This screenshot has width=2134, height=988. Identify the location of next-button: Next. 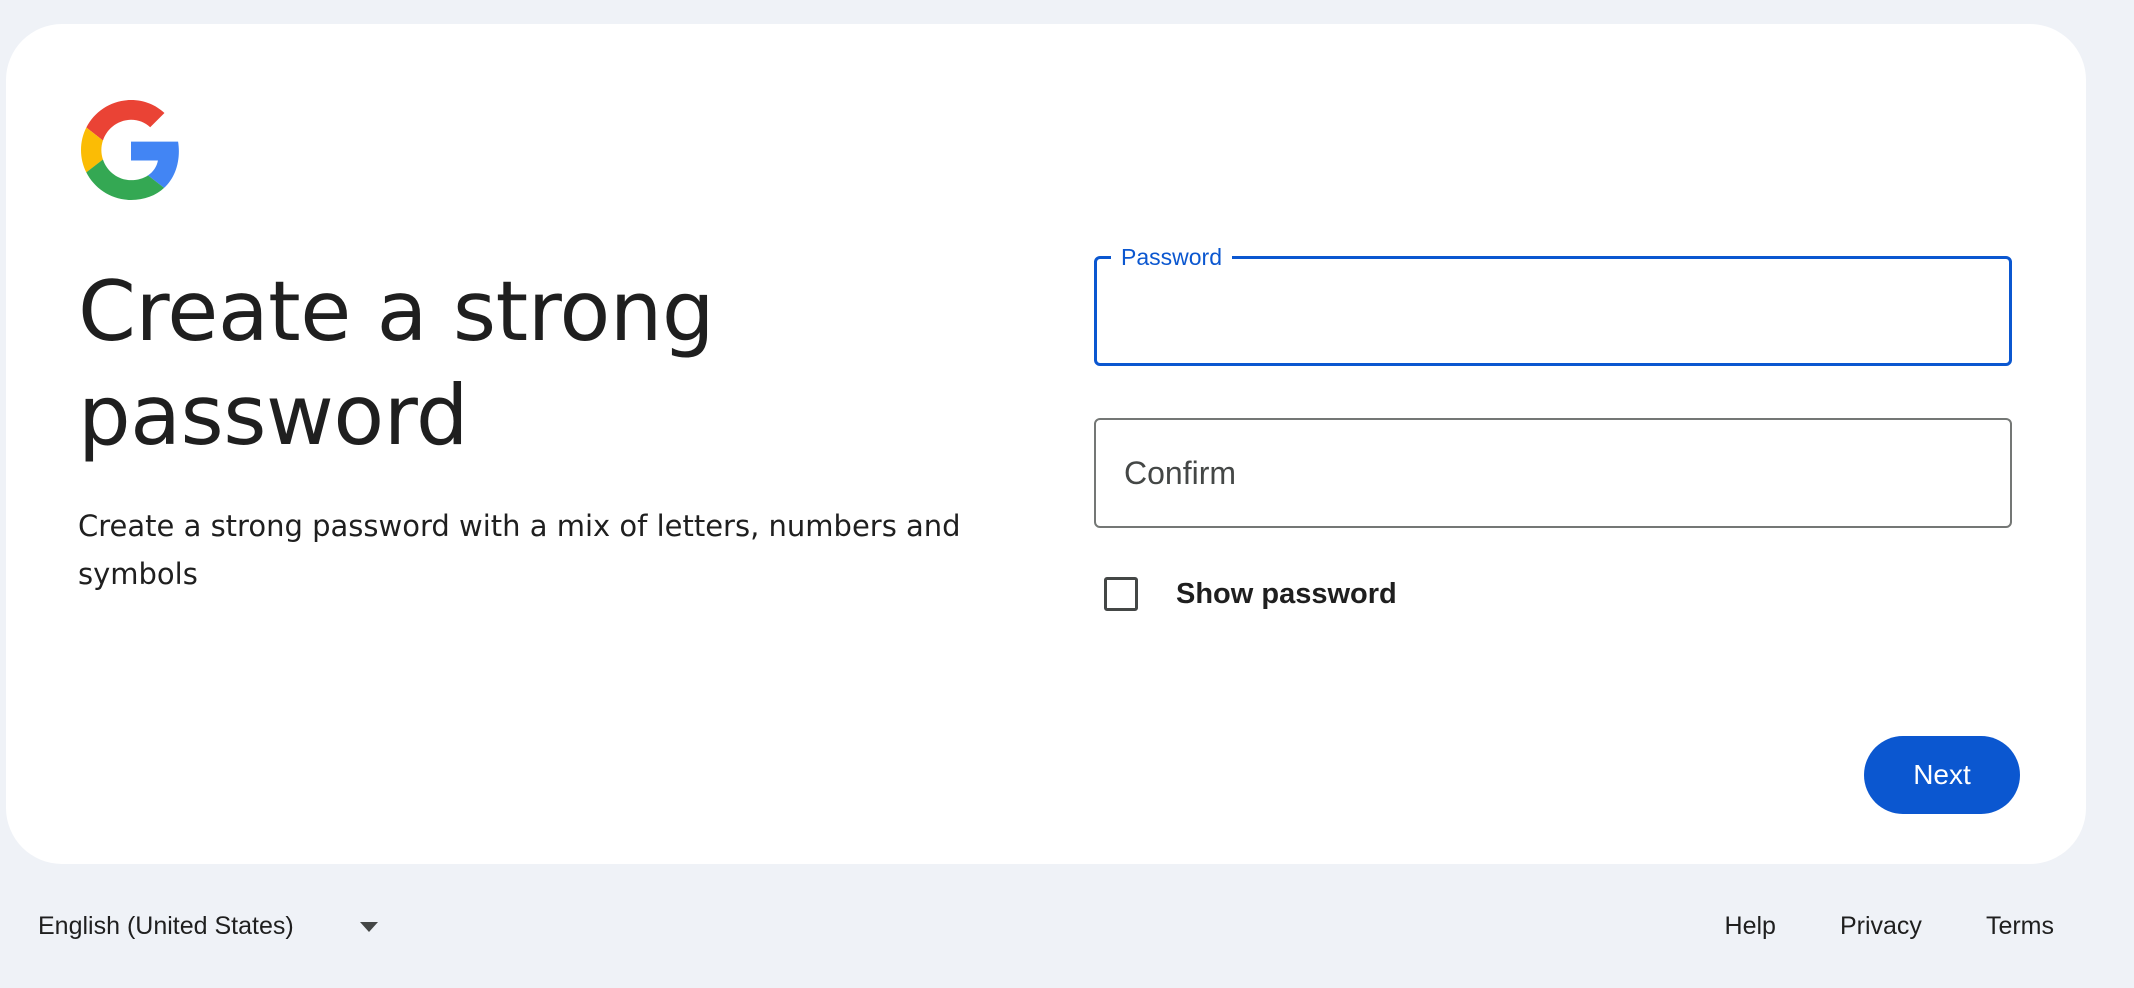
(1942, 775).